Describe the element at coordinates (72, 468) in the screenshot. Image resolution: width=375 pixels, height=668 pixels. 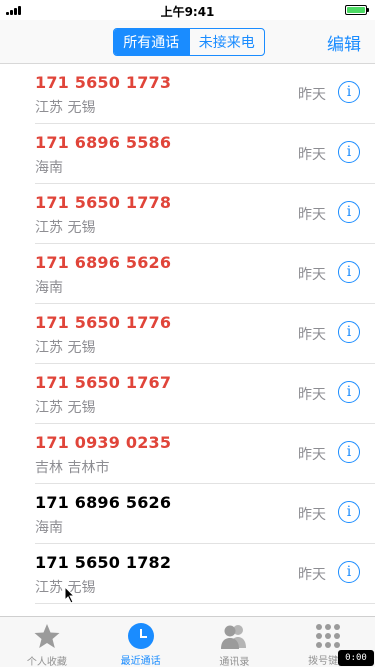
I see `call-location: 吉林 吉林市` at that location.